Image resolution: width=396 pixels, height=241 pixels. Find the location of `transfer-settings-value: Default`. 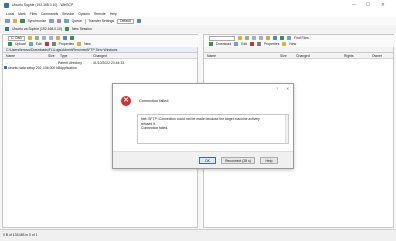

transfer-settings-value: Default is located at coordinates (125, 21).